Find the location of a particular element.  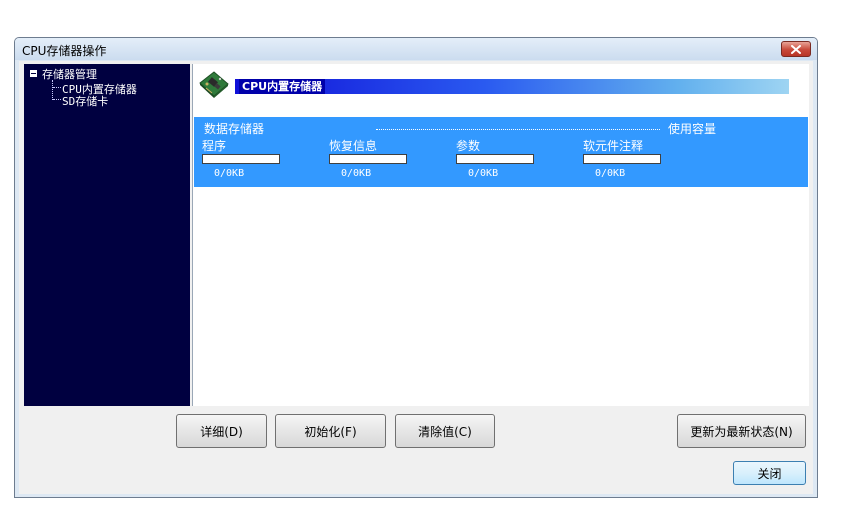

close-icon is located at coordinates (796, 49).